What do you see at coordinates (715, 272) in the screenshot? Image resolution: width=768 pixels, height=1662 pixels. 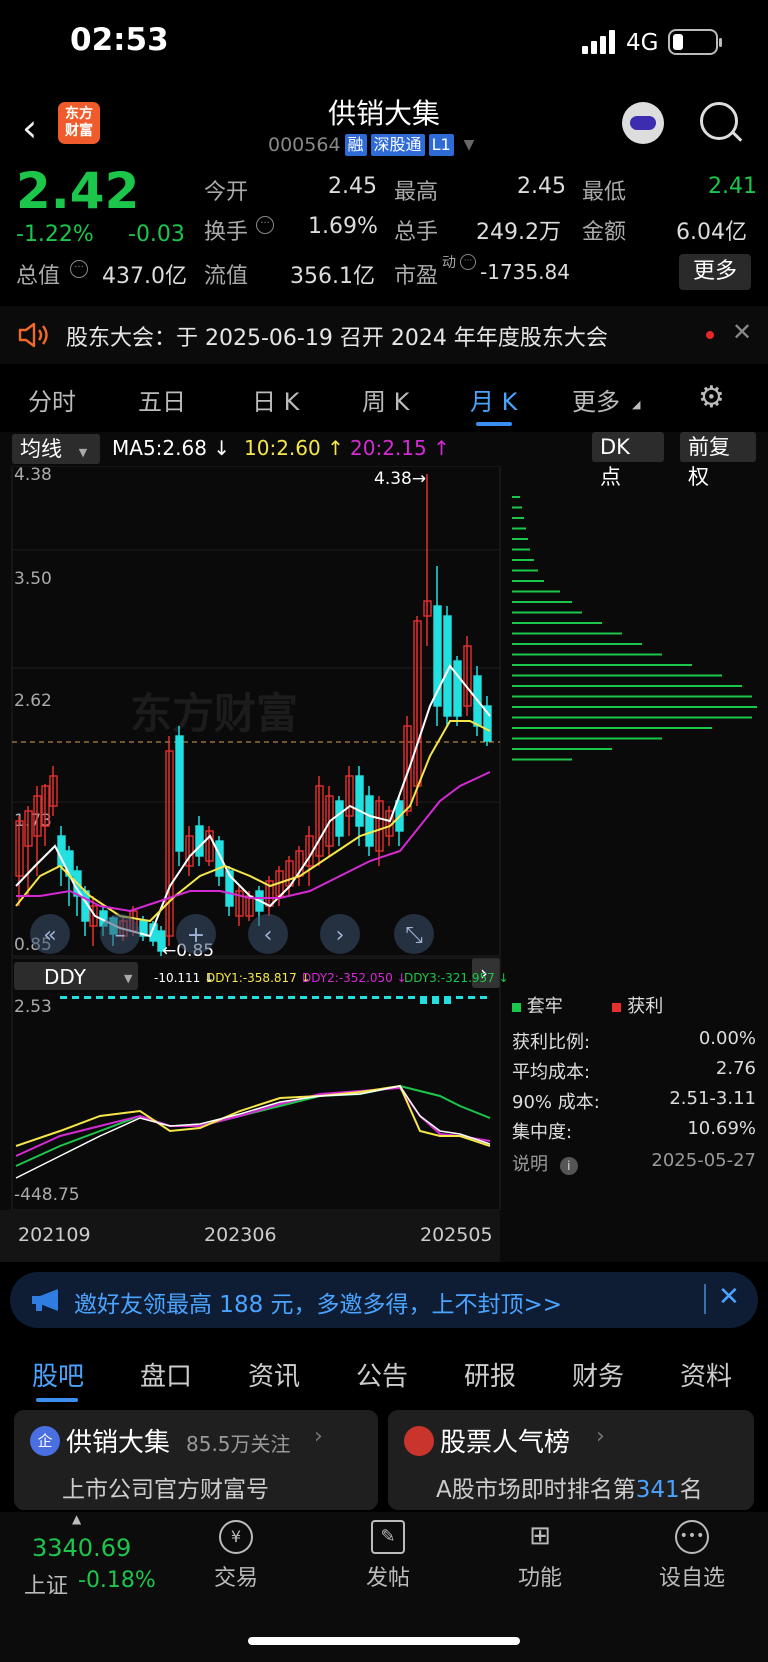 I see `more-button: 更多` at bounding box center [715, 272].